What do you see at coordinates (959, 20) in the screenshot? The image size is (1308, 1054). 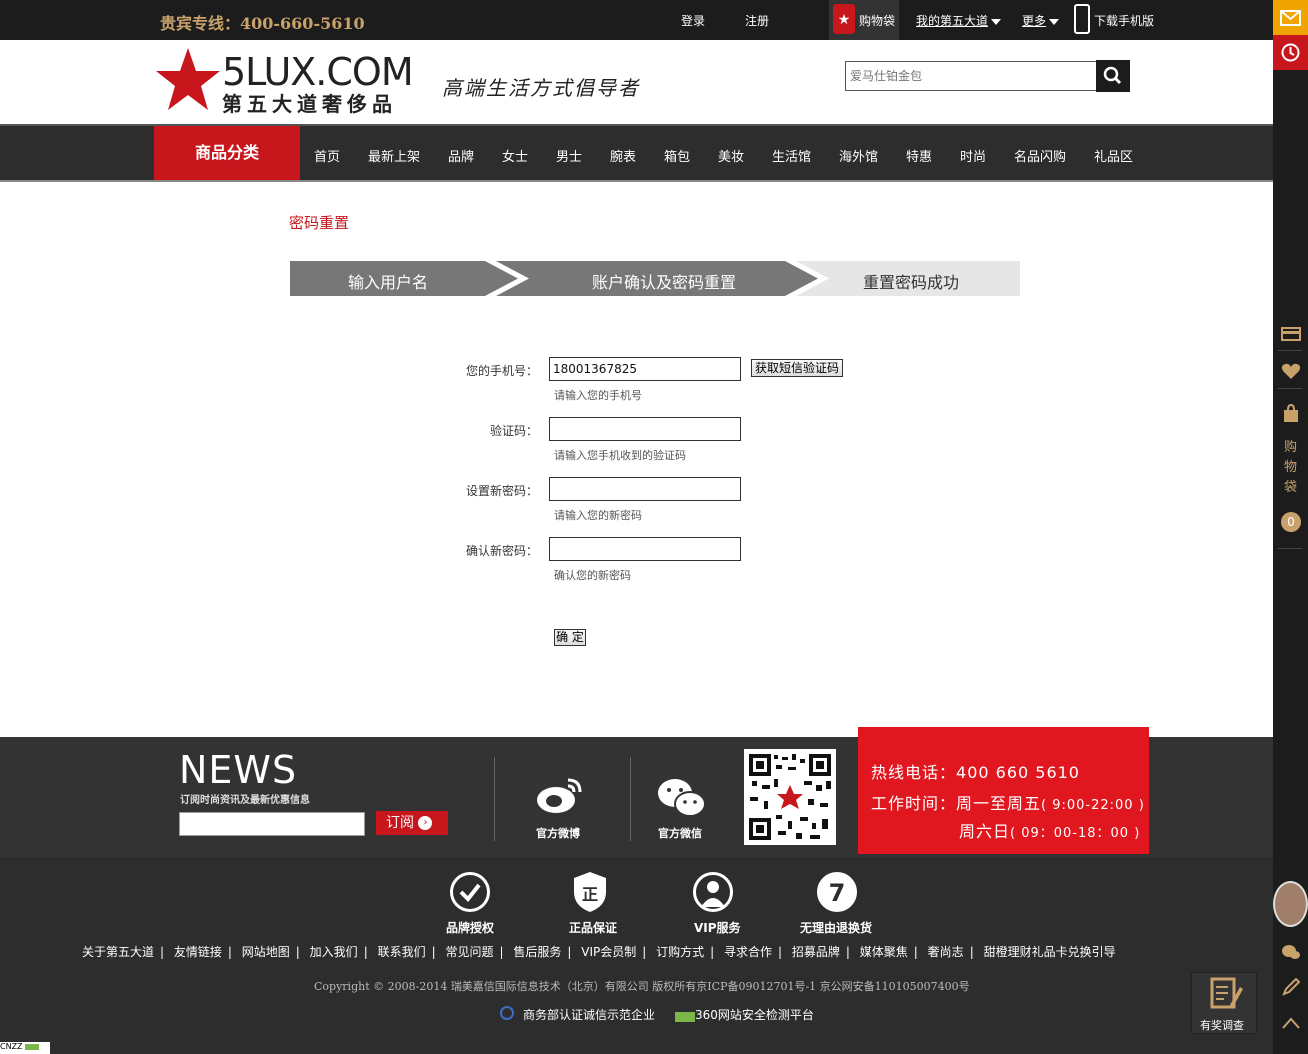 I see `my-account-menu: 我的第五大道` at bounding box center [959, 20].